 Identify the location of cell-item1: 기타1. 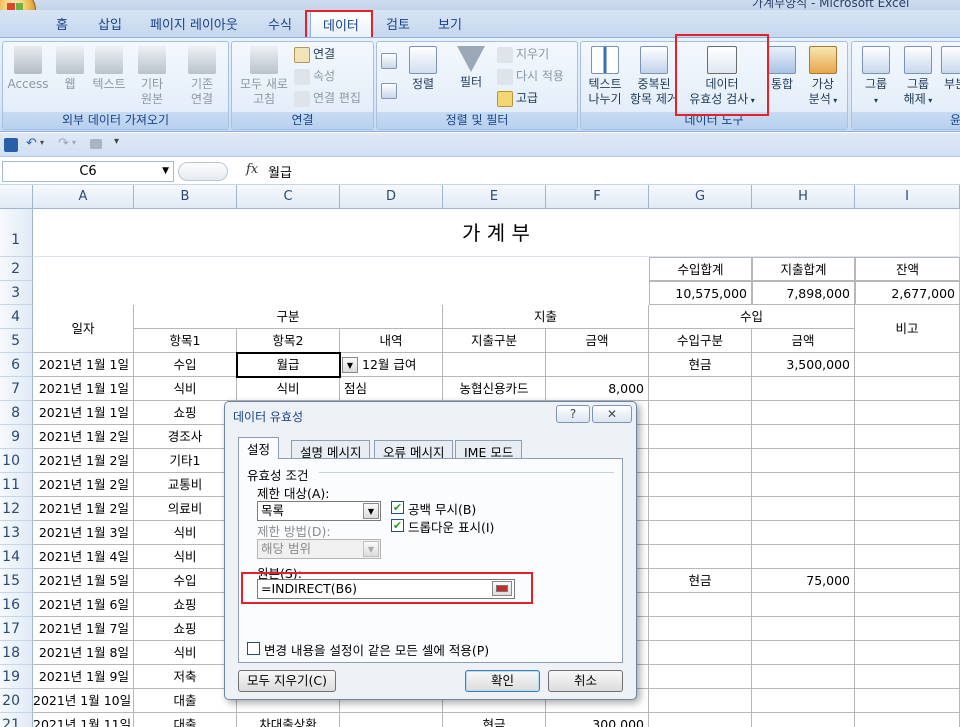
(185, 461).